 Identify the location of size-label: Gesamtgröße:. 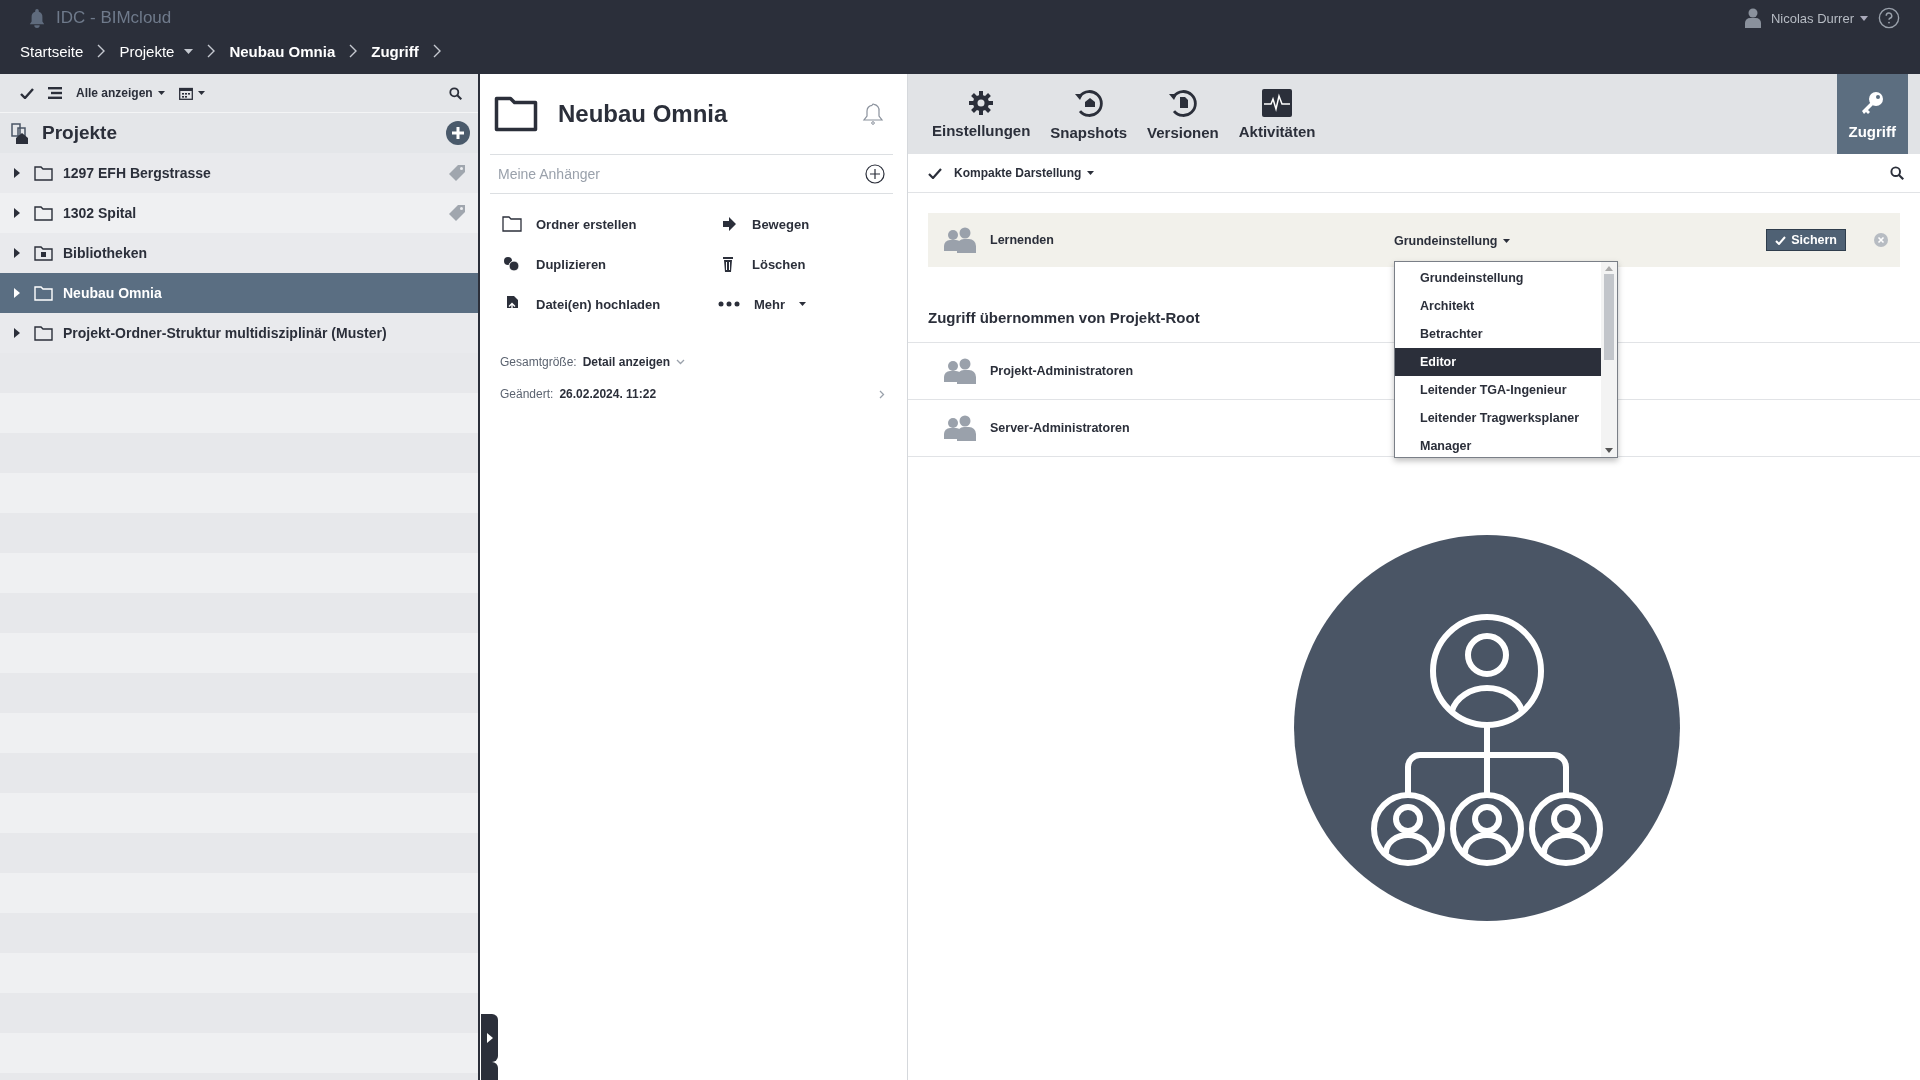
(538, 362).